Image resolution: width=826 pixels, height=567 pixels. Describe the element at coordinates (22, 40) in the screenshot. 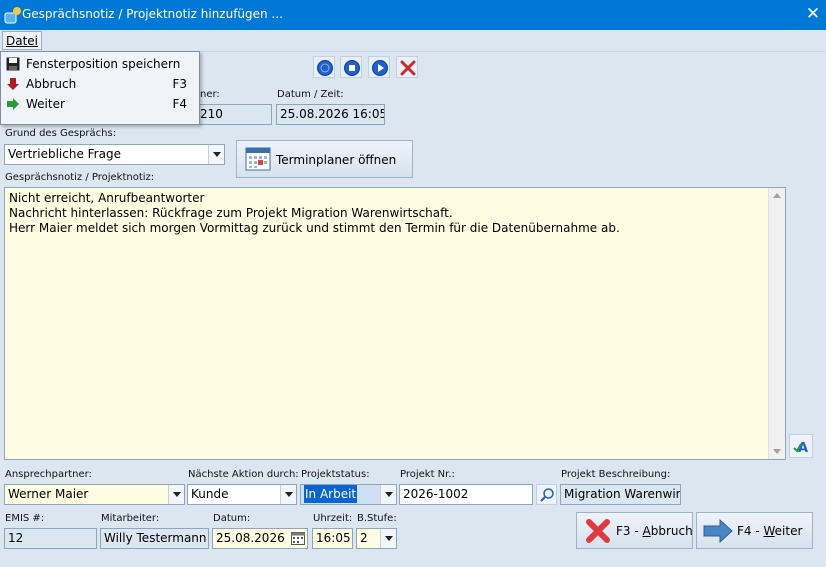

I see `menu-datei: Datei` at that location.